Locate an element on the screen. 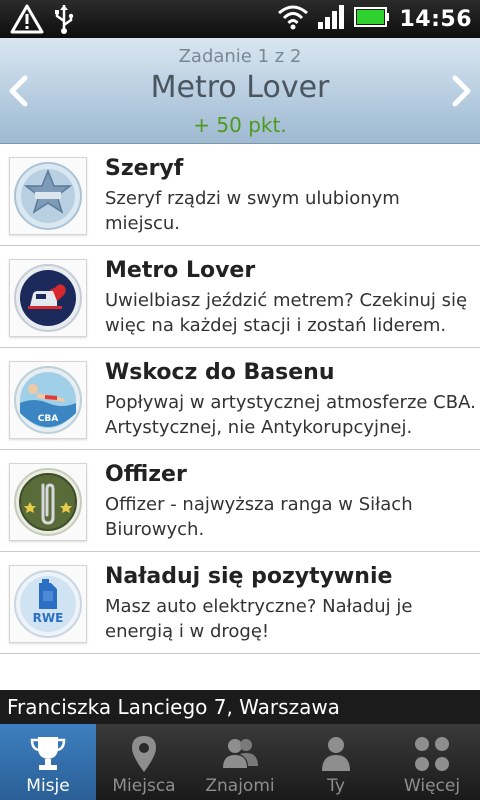 The height and width of the screenshot is (800, 480). next-arrow-icon is located at coordinates (461, 91).